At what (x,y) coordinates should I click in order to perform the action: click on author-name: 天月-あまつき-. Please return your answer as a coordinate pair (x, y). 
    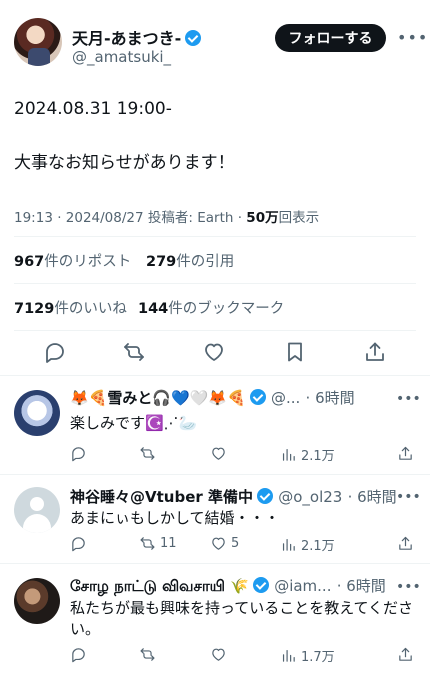
    Looking at the image, I should click on (137, 37).